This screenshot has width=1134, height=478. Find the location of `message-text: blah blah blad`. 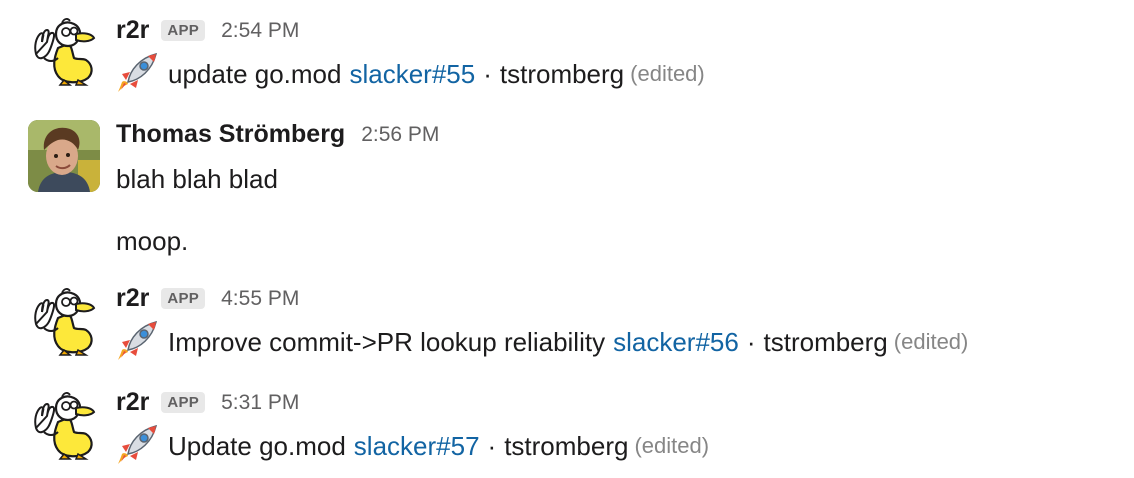

message-text: blah blah blad is located at coordinates (197, 179).